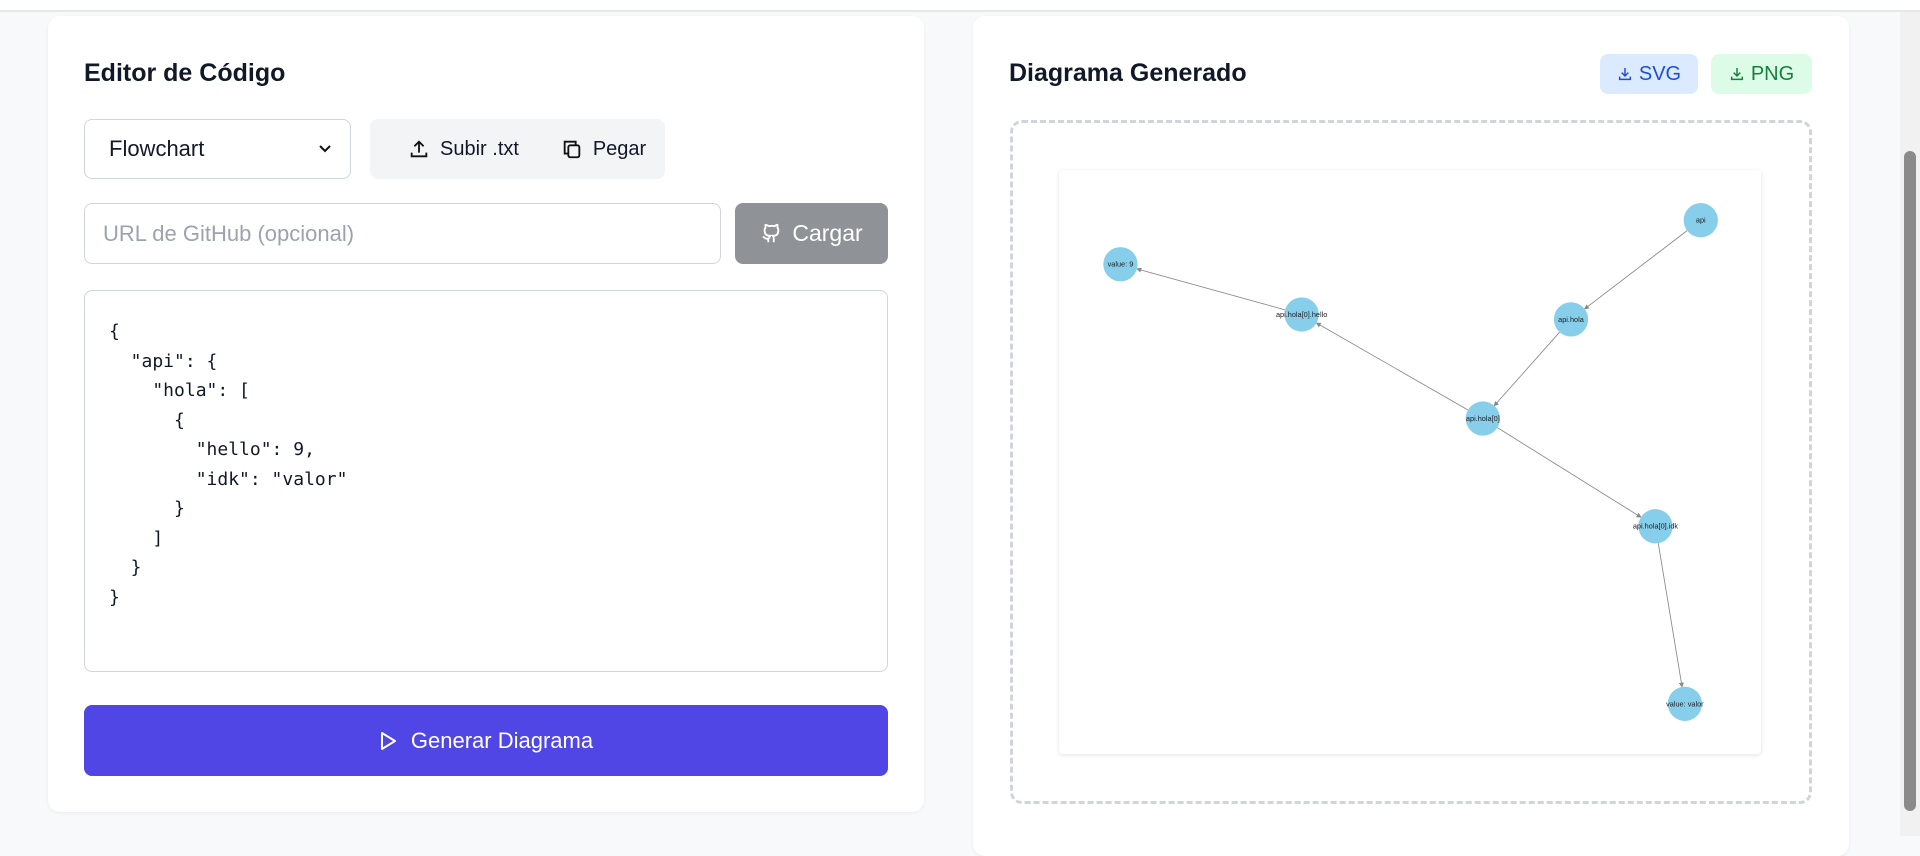 Image resolution: width=1920 pixels, height=856 pixels. I want to click on upload-icon, so click(419, 149).